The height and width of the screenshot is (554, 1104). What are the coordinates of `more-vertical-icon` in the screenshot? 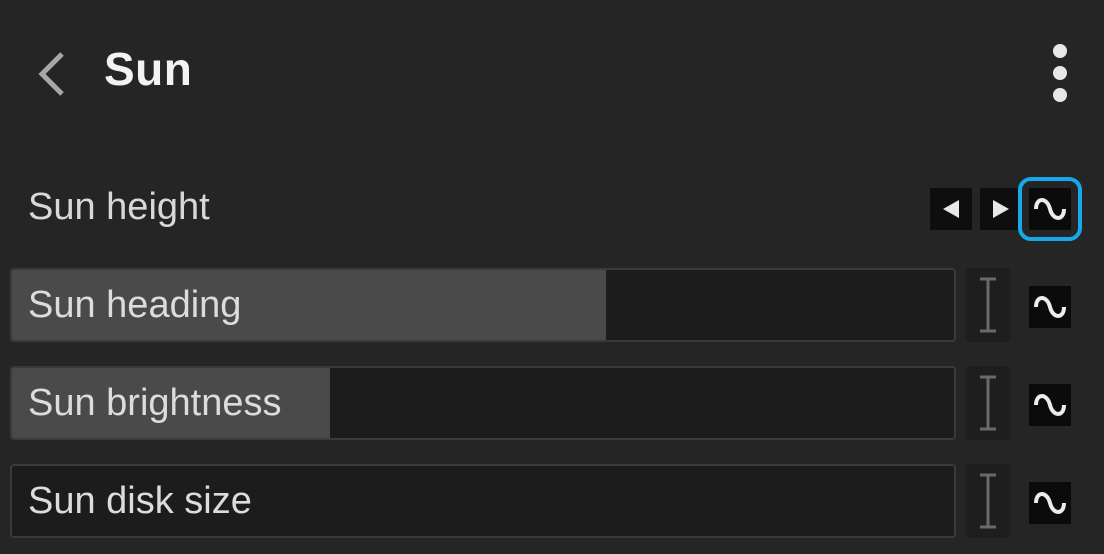 It's located at (1060, 51).